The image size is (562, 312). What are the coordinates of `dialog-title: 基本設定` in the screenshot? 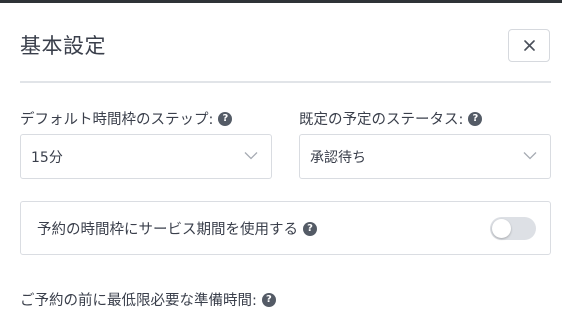 It's located at (63, 46).